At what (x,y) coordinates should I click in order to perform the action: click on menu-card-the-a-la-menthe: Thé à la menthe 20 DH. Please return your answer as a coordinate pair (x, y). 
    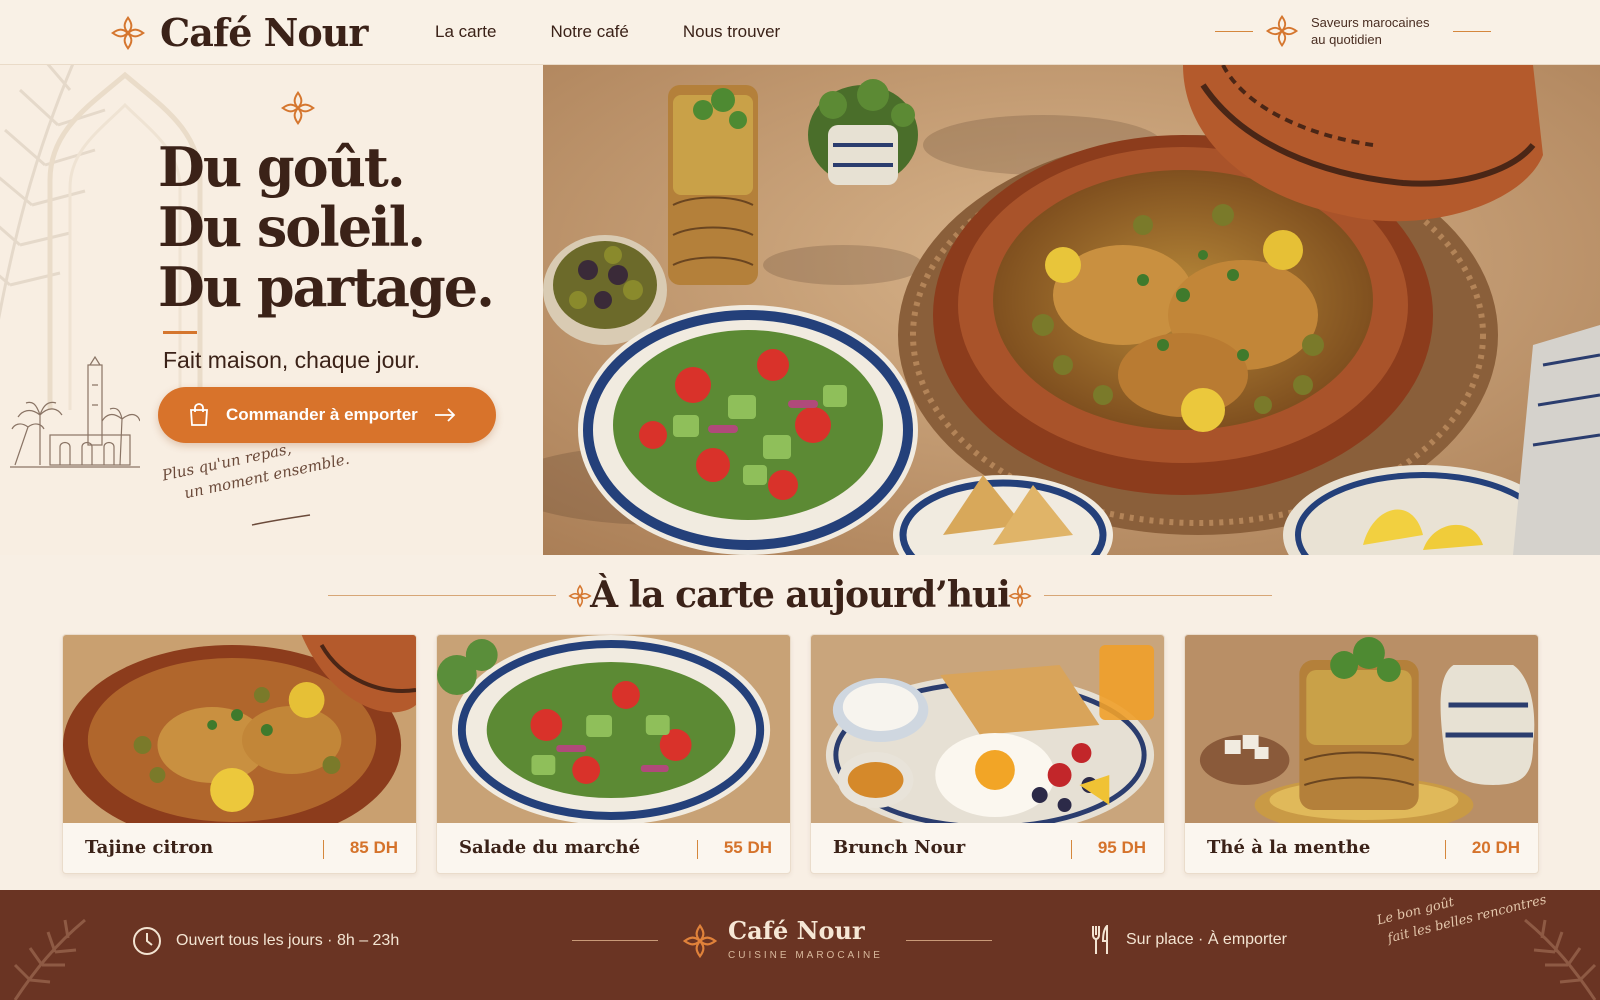
    Looking at the image, I should click on (1361, 754).